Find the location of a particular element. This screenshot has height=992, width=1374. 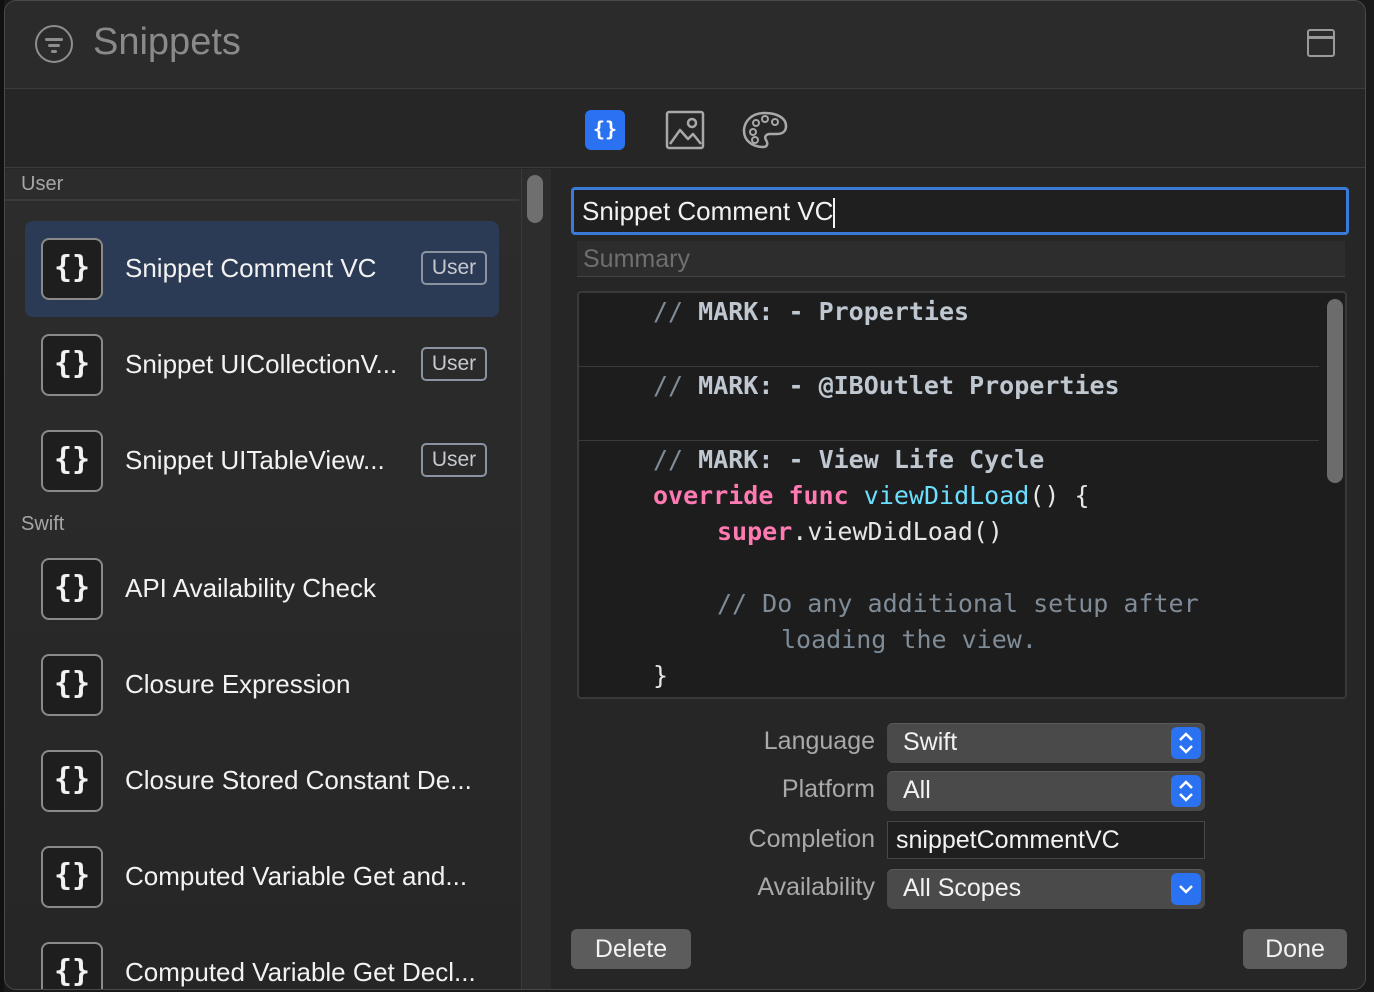

list-scrollbar-thumb is located at coordinates (535, 199).